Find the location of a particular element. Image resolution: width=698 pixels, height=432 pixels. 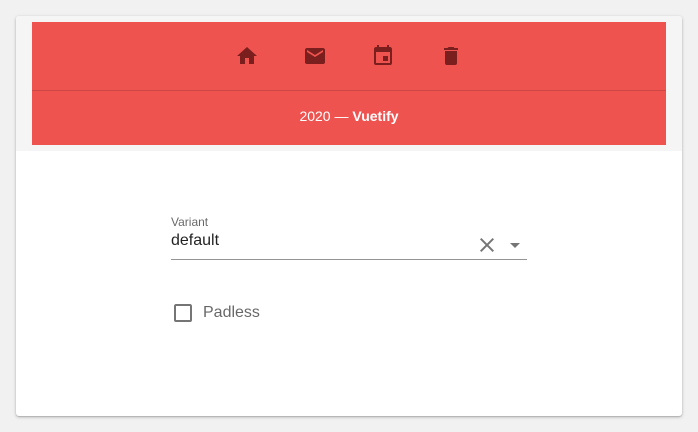

menu-down-icon is located at coordinates (515, 245).